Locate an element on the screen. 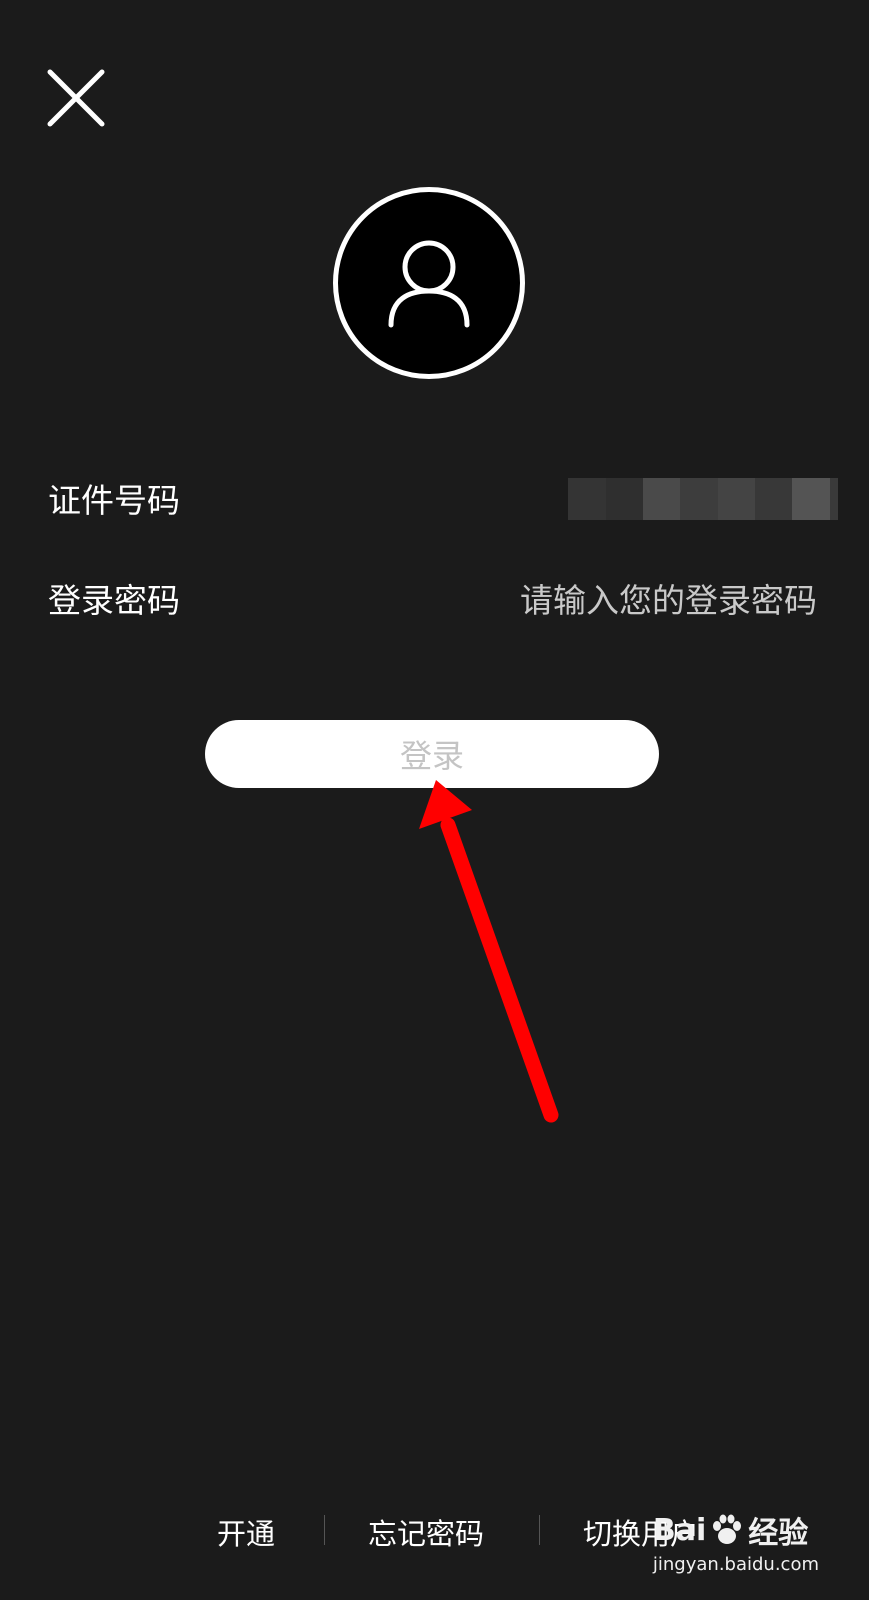 The height and width of the screenshot is (1600, 869). baidu-jingyan-watermark: Bai 经验 jingyan.baidu.com is located at coordinates (735, 1542).